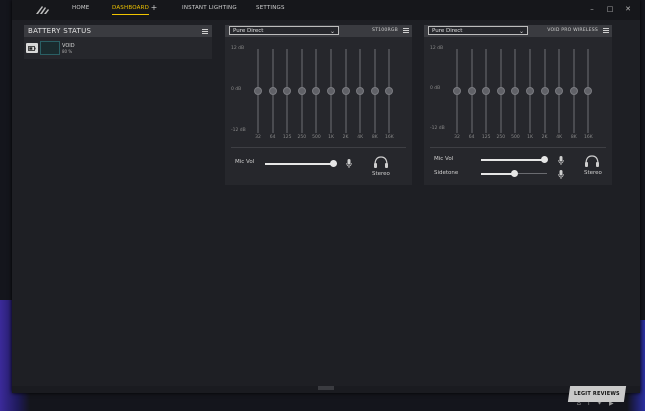 Image resolution: width=645 pixels, height=411 pixels. What do you see at coordinates (118, 31) in the screenshot?
I see `battery-panel-header: BATTERY STATUS` at bounding box center [118, 31].